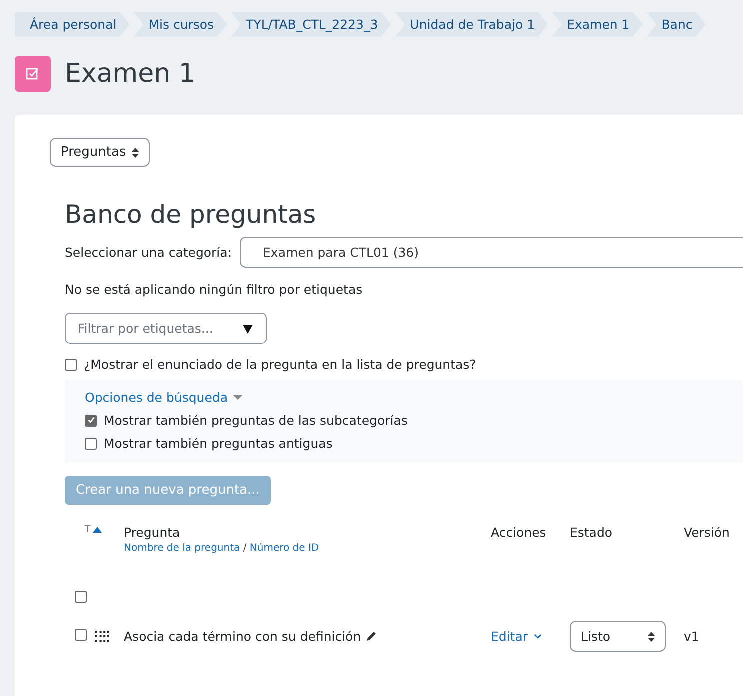 Image resolution: width=743 pixels, height=696 pixels. Describe the element at coordinates (81, 597) in the screenshot. I see `select-all-checkbox` at that location.